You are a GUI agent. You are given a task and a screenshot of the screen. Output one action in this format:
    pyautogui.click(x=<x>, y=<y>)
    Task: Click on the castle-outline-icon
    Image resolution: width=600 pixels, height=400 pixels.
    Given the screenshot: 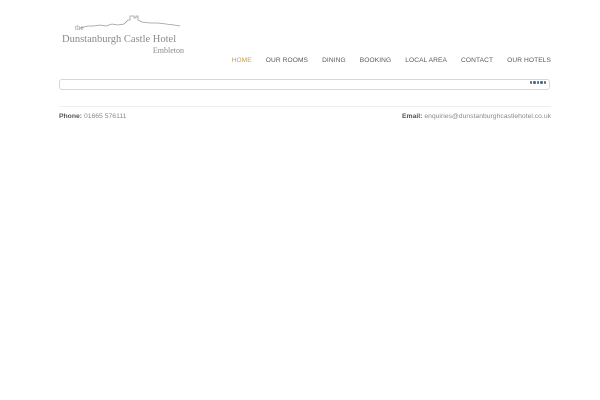 What is the action you would take?
    pyautogui.click(x=130, y=22)
    